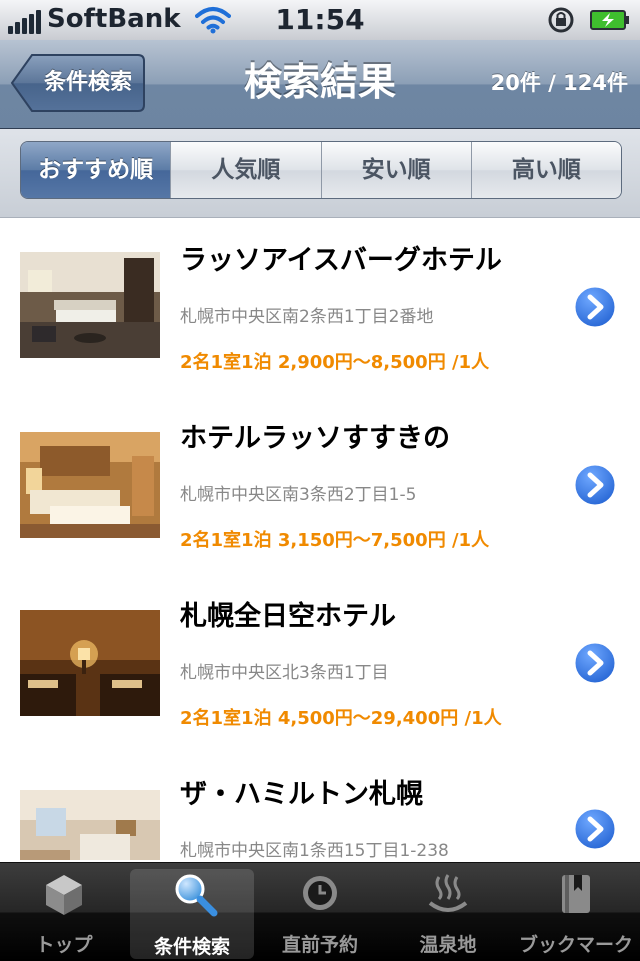  I want to click on hotel-address: 札幌市中央区南2条西1丁目2番地, so click(307, 317).